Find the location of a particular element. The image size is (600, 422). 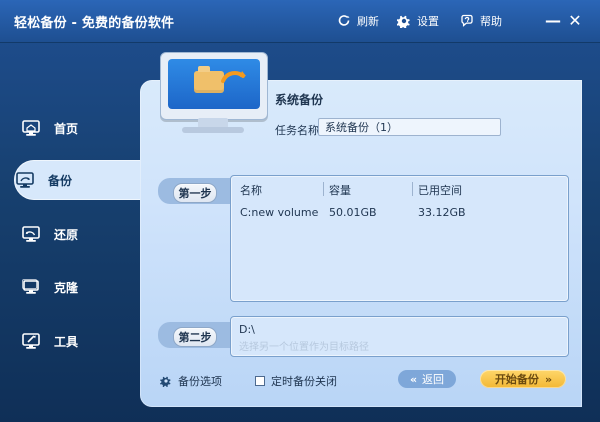

shutdown-checkbox: 定时备份关闭 is located at coordinates (296, 381).